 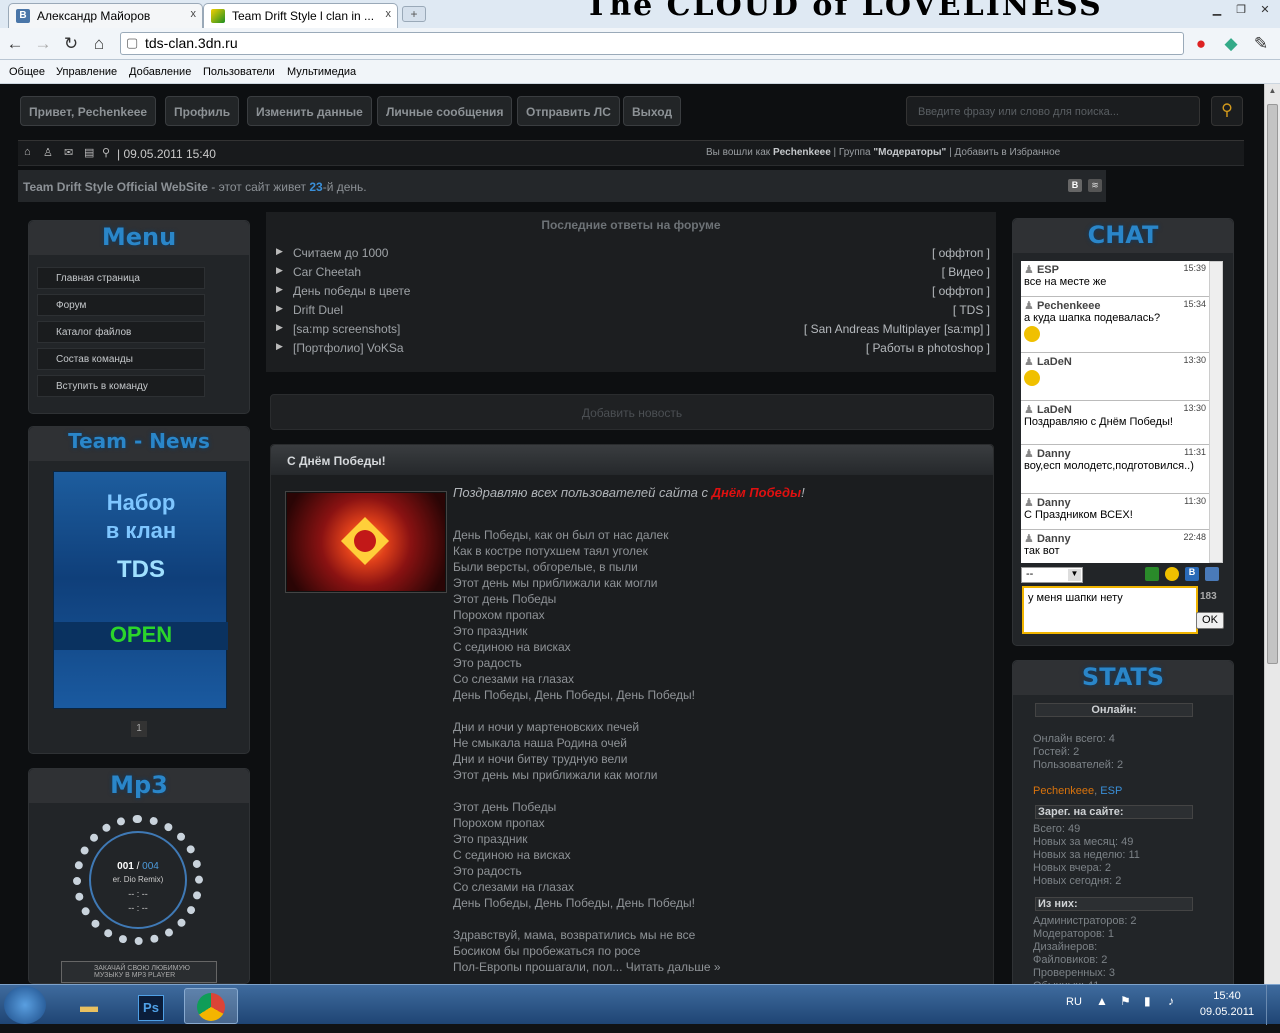 What do you see at coordinates (89, 152) in the screenshot?
I see `rss-icon: ▤` at bounding box center [89, 152].